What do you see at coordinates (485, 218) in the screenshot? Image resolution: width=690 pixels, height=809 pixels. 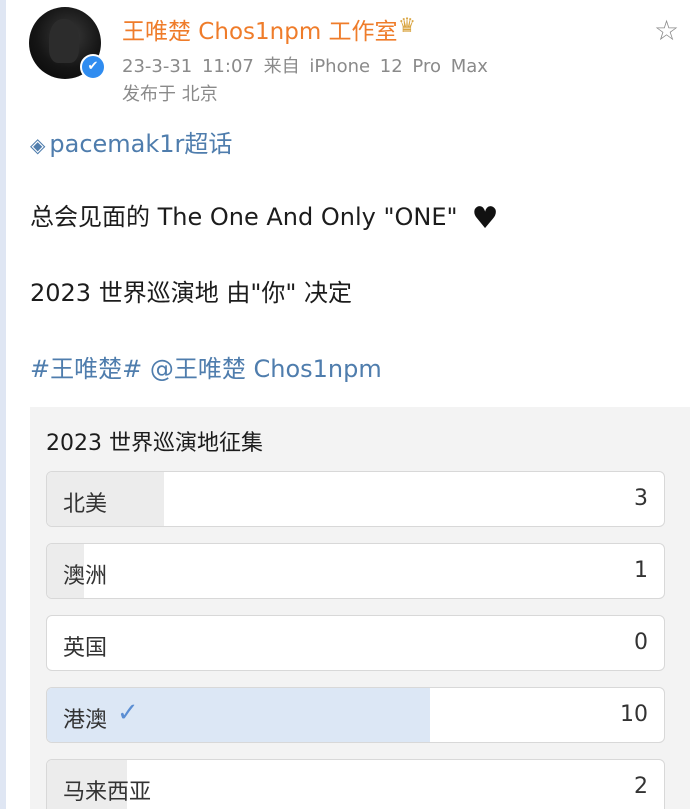 I see `black-heart-icon: ♥` at bounding box center [485, 218].